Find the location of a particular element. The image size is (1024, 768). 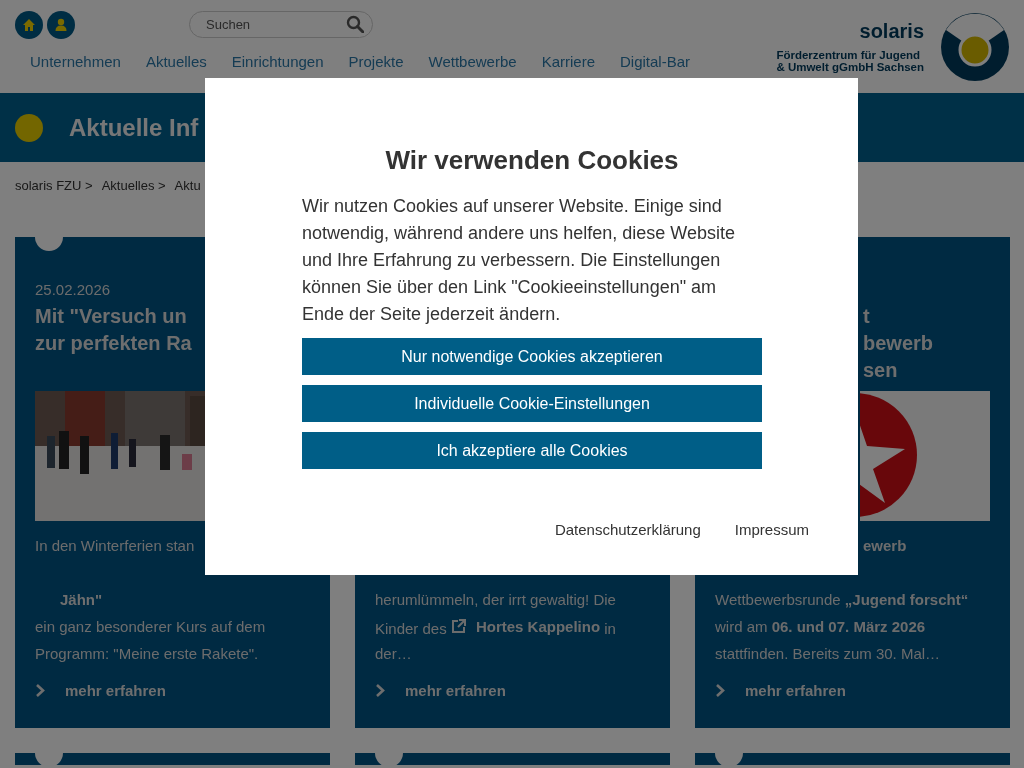

nav-link: Karriere is located at coordinates (568, 62).